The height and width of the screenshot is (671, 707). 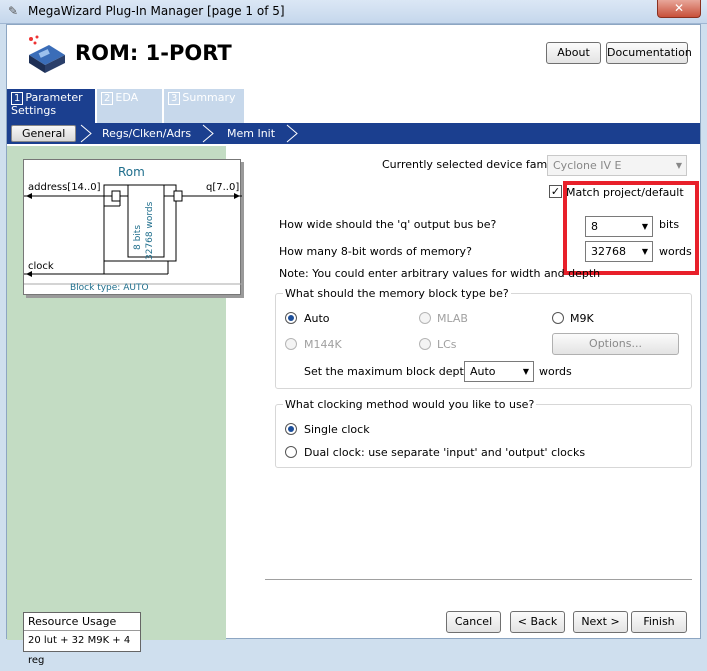 What do you see at coordinates (537, 622) in the screenshot?
I see `back-button: < Back` at bounding box center [537, 622].